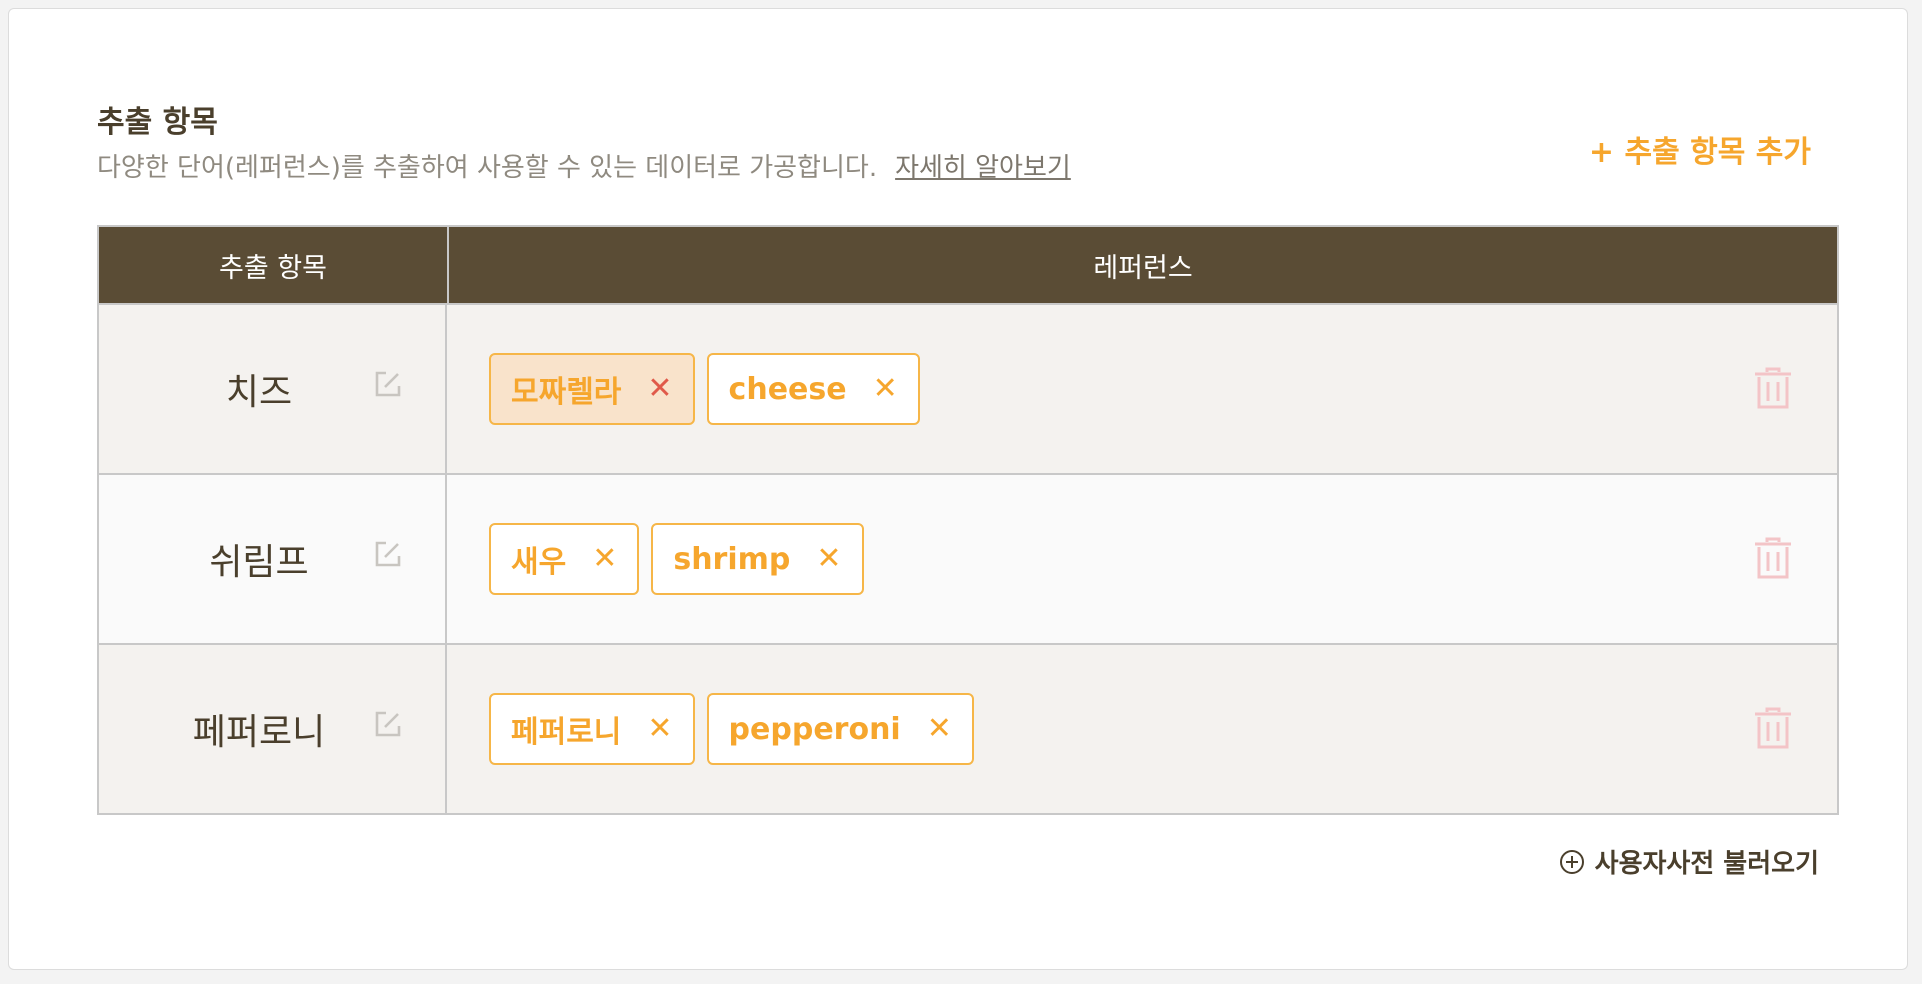 The image size is (1922, 984). I want to click on header-extraction-item: 추출 항목, so click(274, 265).